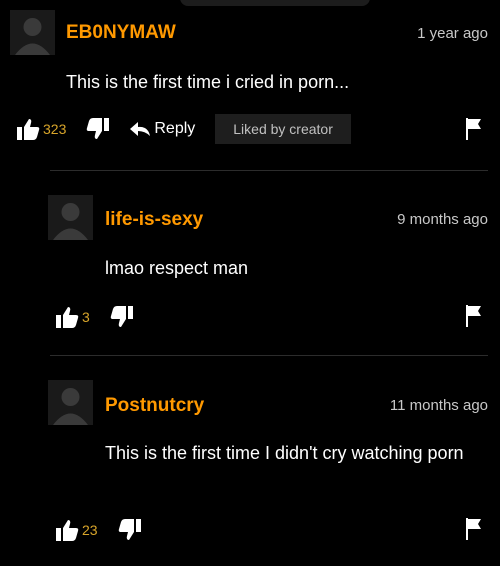  What do you see at coordinates (86, 317) in the screenshot?
I see `like-count: 3` at bounding box center [86, 317].